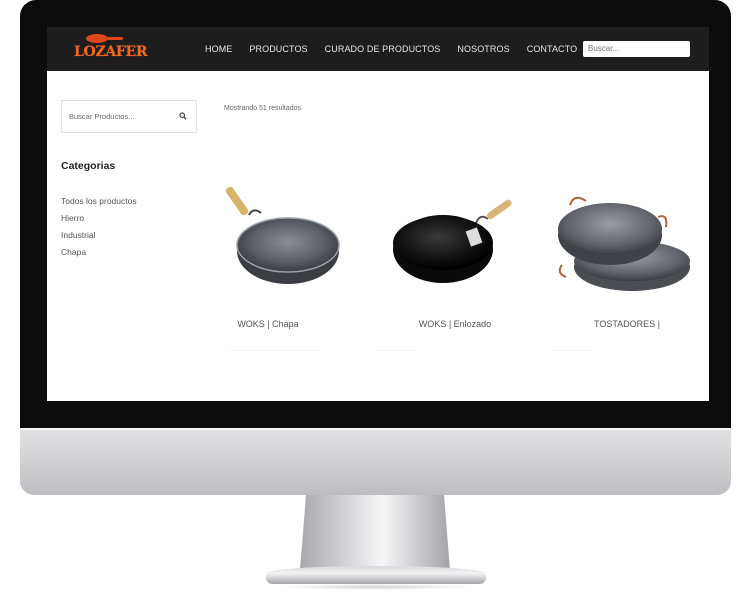 This screenshot has width=750, height=600. I want to click on monitor-stand, so click(375, 532).